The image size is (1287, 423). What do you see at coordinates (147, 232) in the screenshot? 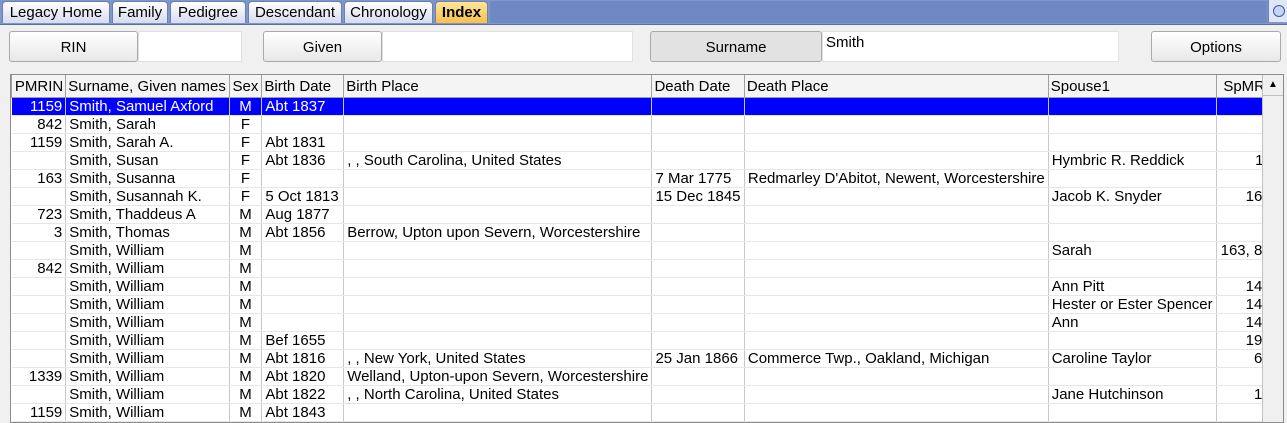
I see `cell-name: Smith, Thomas` at bounding box center [147, 232].